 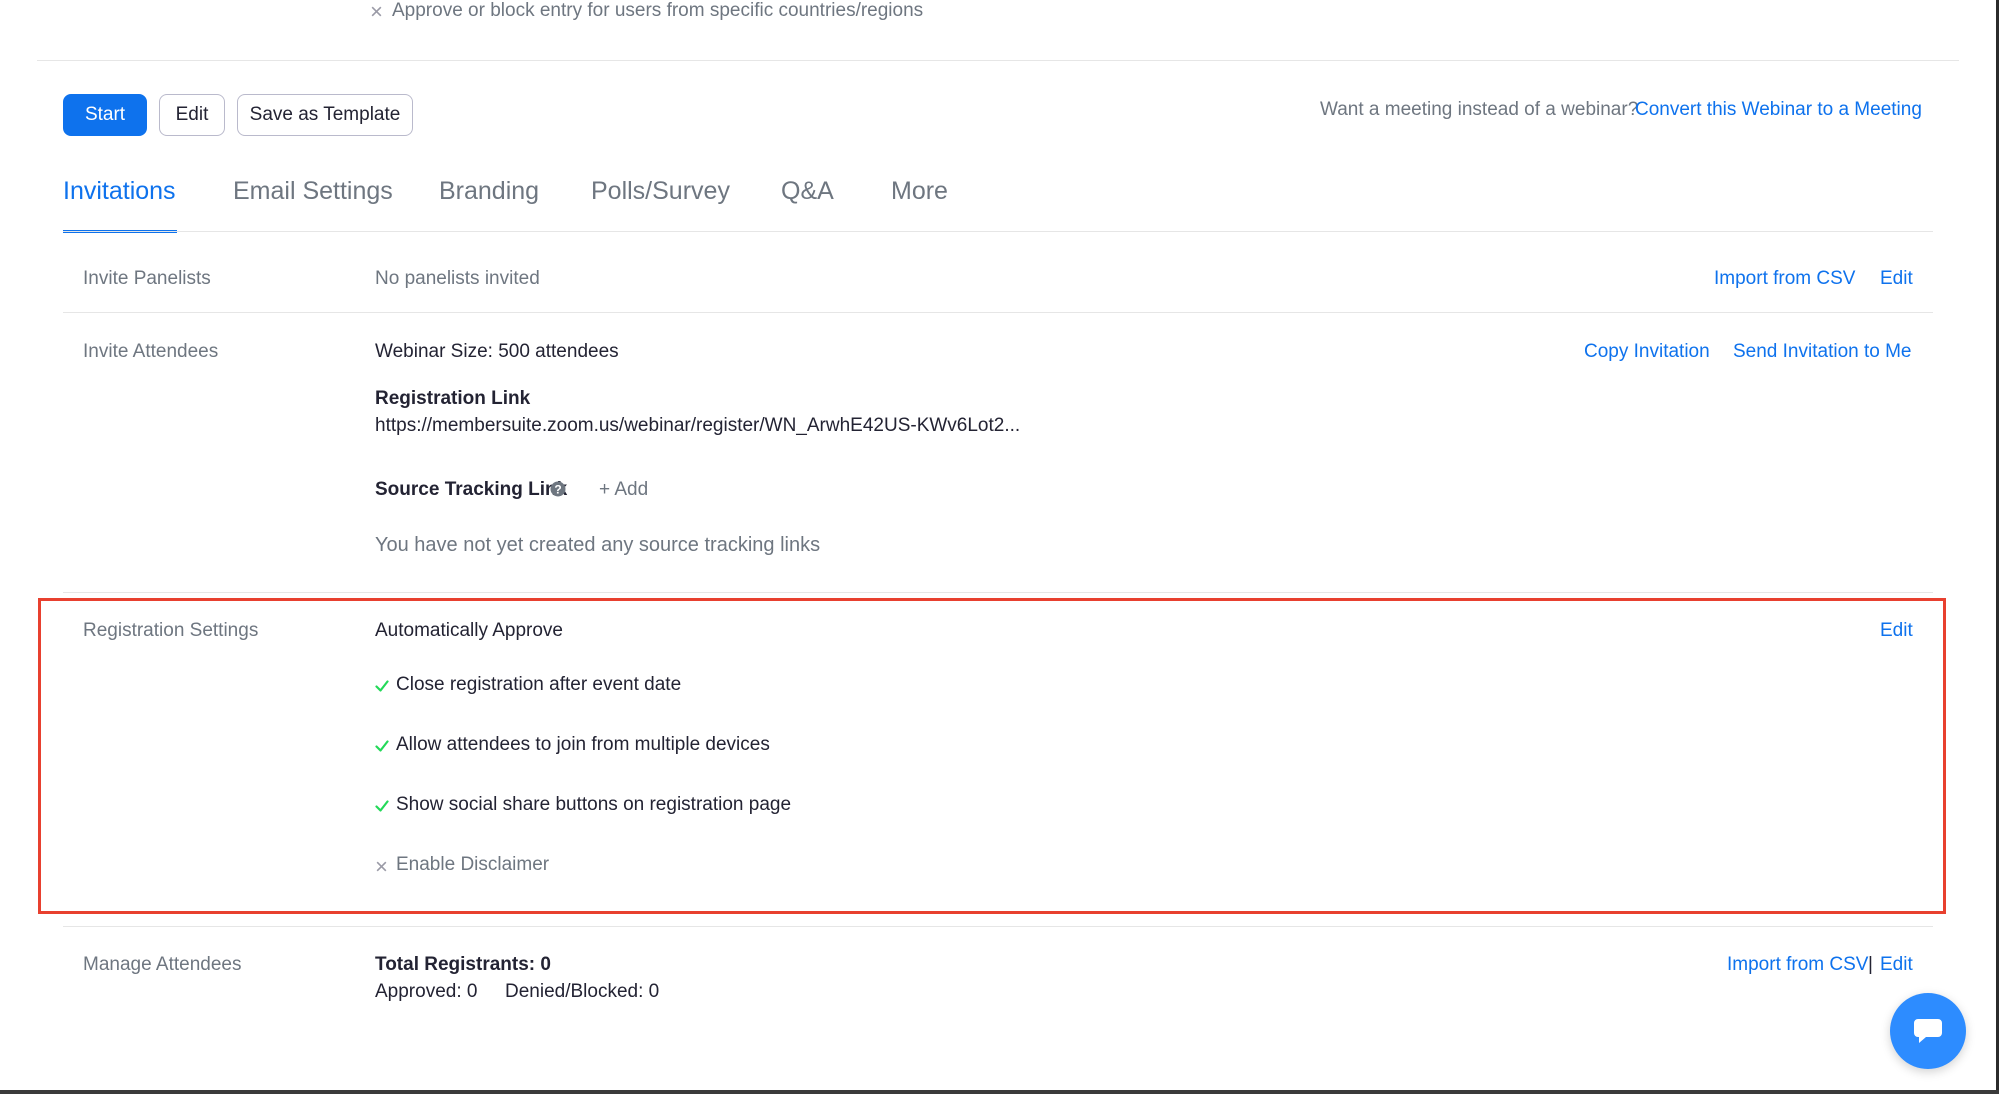 What do you see at coordinates (192, 115) in the screenshot?
I see `edit-button: Edit` at bounding box center [192, 115].